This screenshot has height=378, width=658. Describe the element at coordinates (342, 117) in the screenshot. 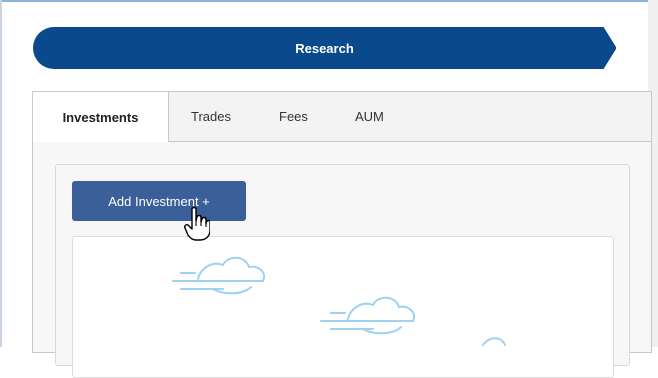

I see `tab-bar: Investments Trades Fees AUM` at that location.